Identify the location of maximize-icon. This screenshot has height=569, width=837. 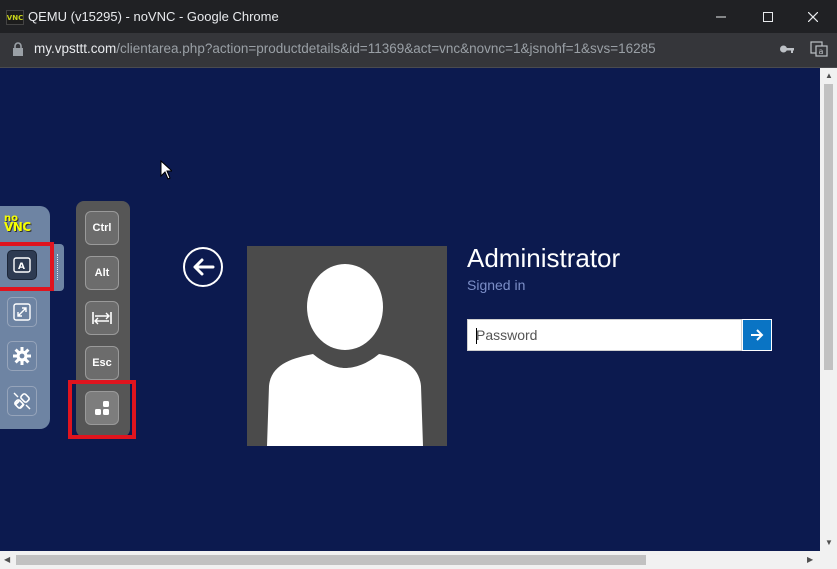
(768, 16).